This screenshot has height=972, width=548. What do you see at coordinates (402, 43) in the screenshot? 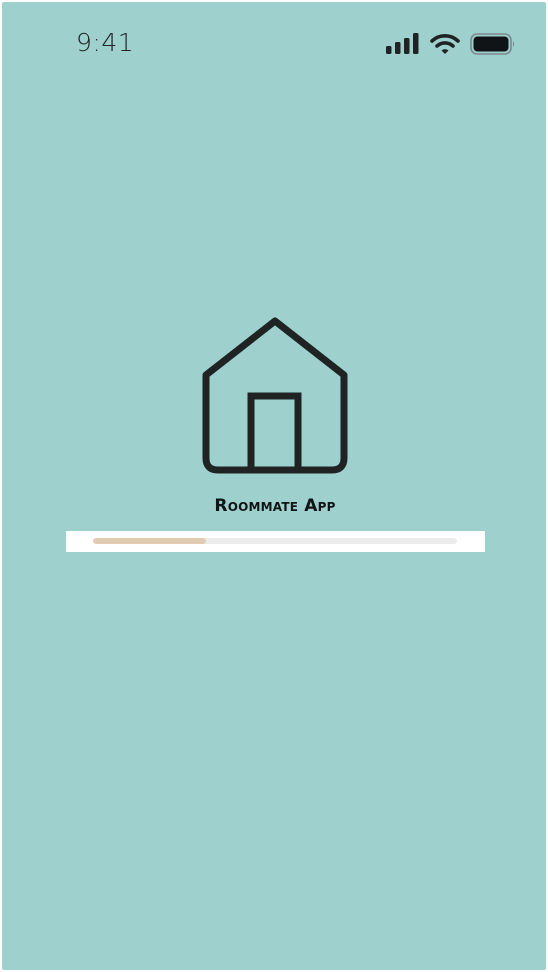
I see `cellular-signal-icon` at bounding box center [402, 43].